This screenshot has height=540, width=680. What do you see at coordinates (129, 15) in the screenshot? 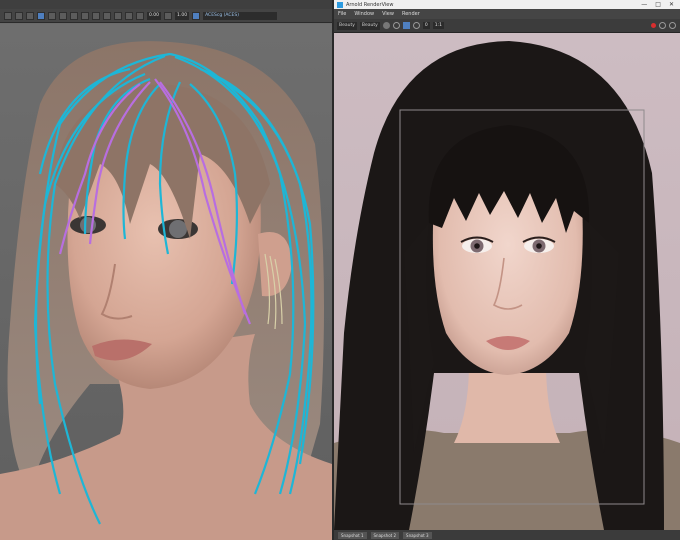
I see `film-gate-icon` at bounding box center [129, 15].